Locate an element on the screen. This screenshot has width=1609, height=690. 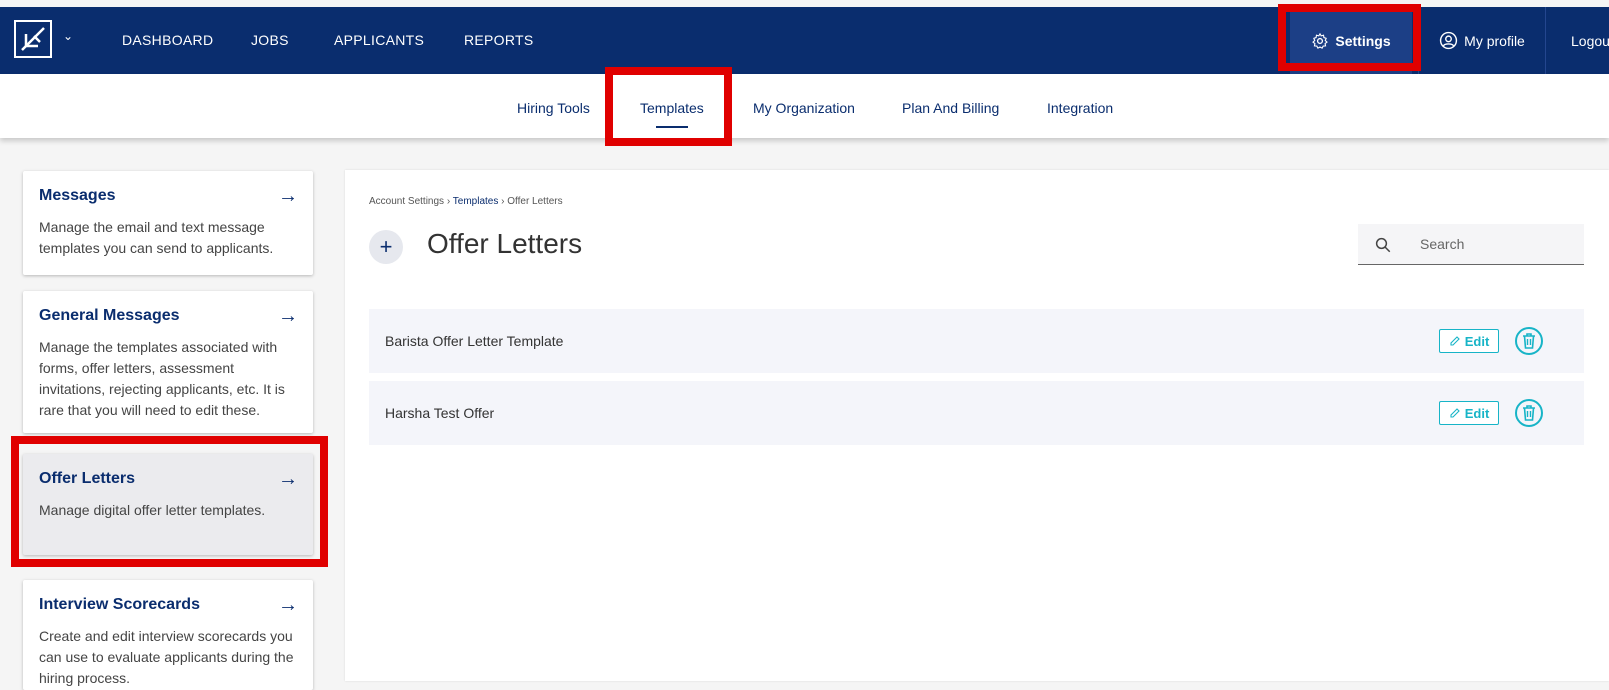
search-box is located at coordinates (1471, 244).